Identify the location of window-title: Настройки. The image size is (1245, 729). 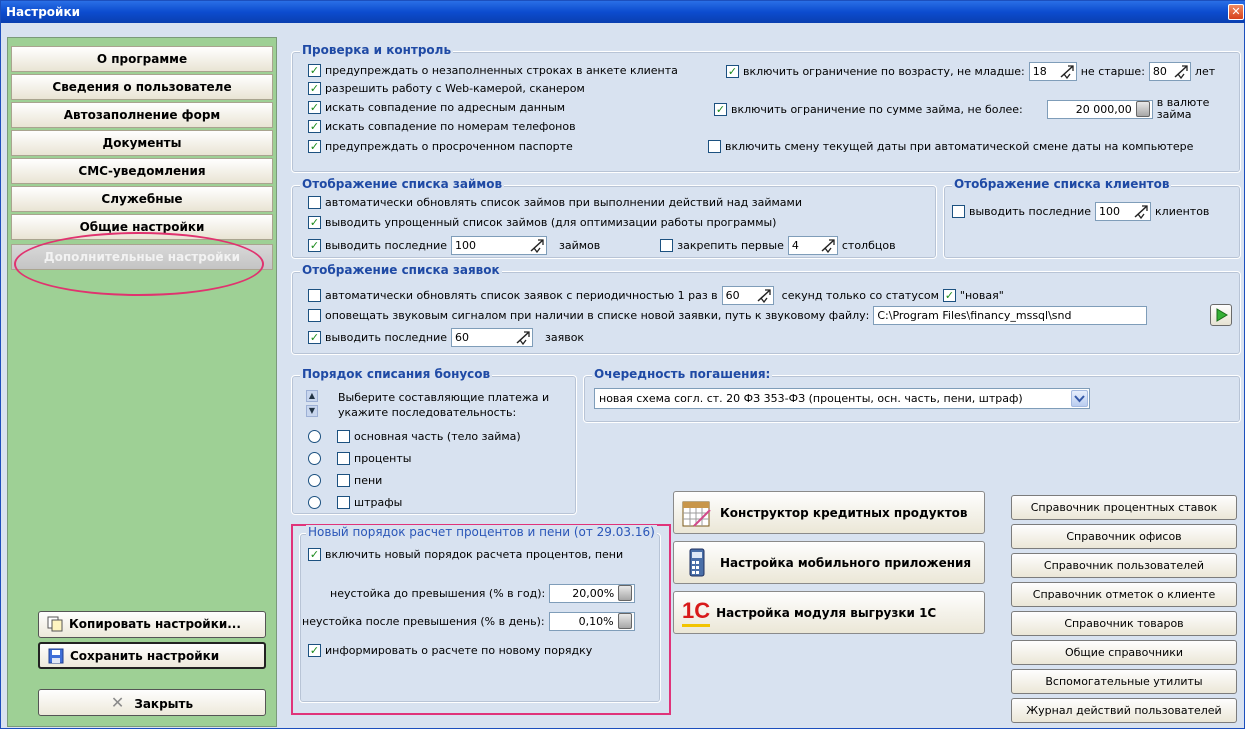
(43, 12).